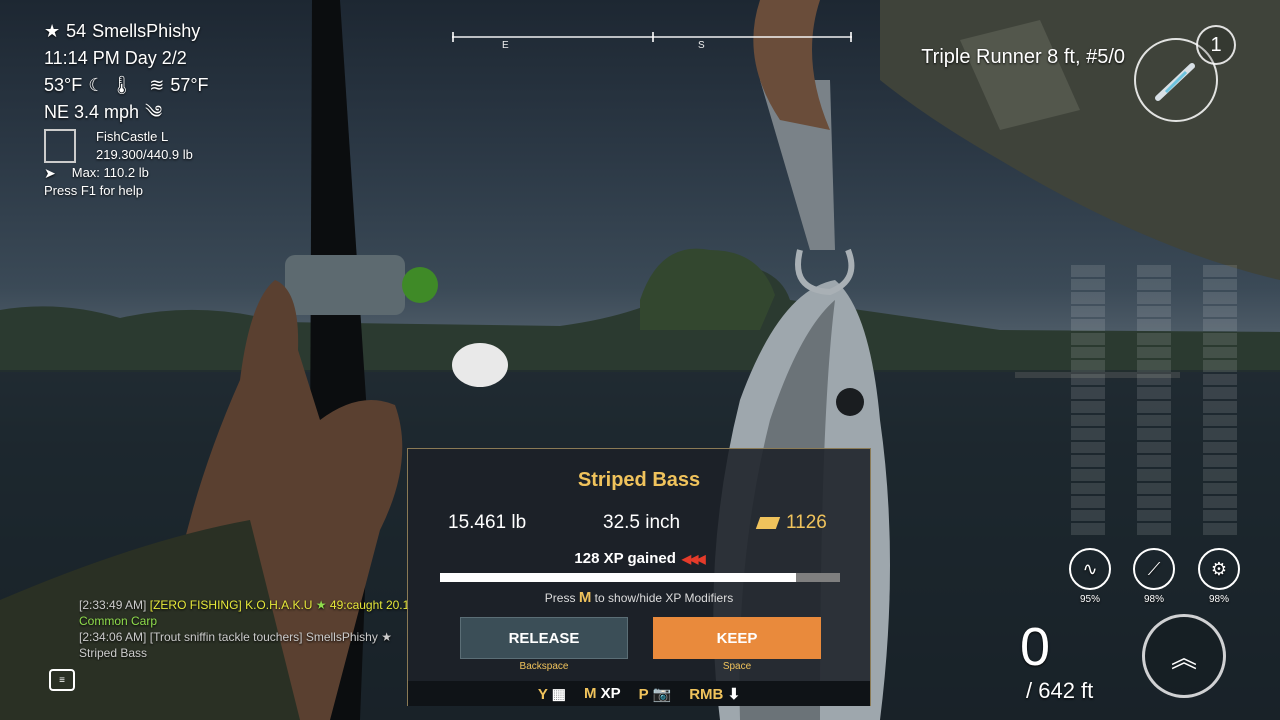 The width and height of the screenshot is (1280, 720). What do you see at coordinates (618, 577) in the screenshot?
I see `xp-progress-fill` at bounding box center [618, 577].